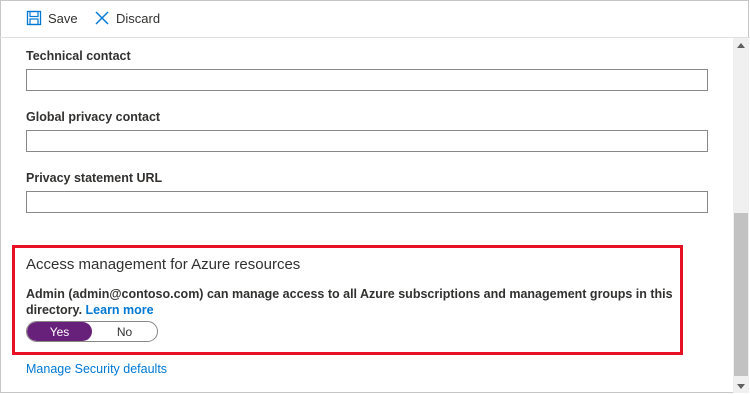 The image size is (750, 394). I want to click on access-management-title: Access management for Azure resources, so click(163, 264).